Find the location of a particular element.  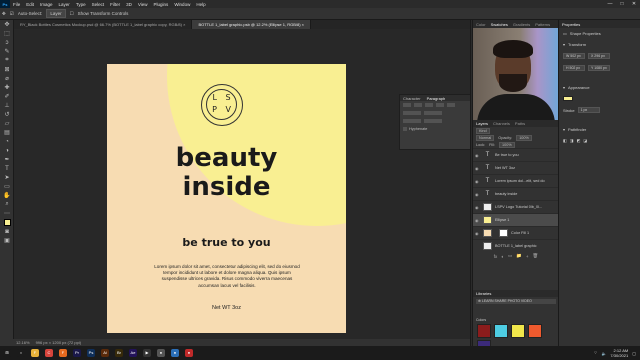

adjustment-layer-icon: ◐ is located at coordinates (502, 256).